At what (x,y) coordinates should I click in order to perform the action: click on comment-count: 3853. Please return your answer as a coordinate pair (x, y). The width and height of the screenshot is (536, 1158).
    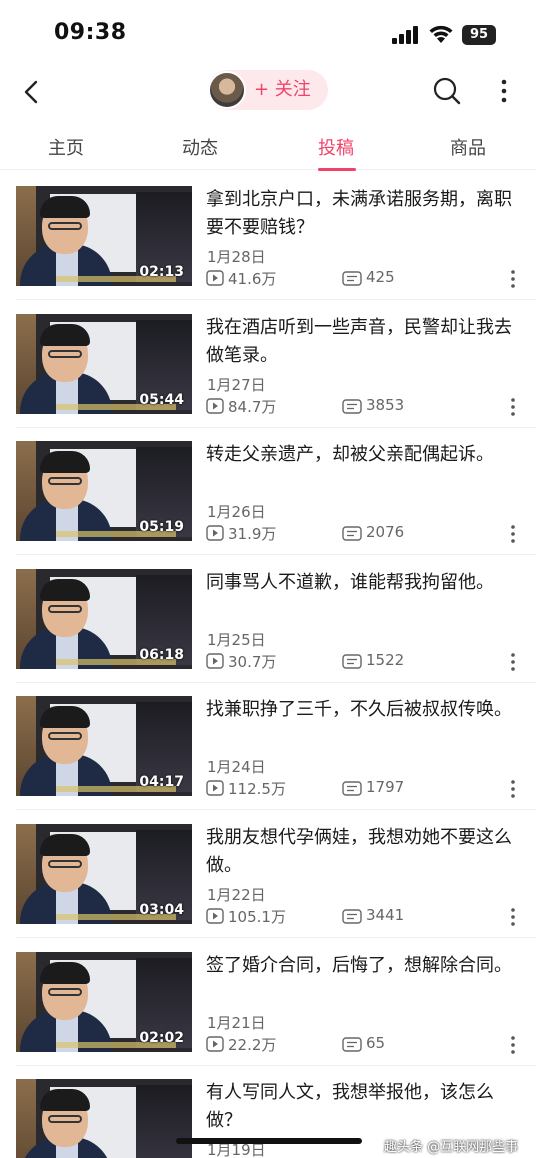
    Looking at the image, I should click on (385, 404).